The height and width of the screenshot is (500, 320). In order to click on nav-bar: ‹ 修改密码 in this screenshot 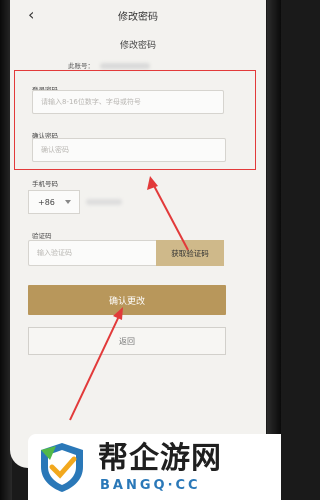, I will do `click(138, 16)`.